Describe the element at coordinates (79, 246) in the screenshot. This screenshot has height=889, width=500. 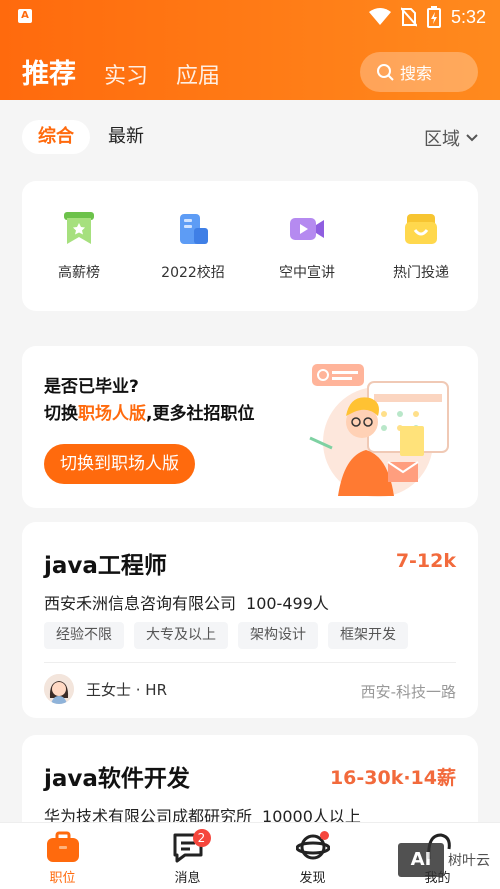
I see `entry-high-salary: 高薪榜` at that location.